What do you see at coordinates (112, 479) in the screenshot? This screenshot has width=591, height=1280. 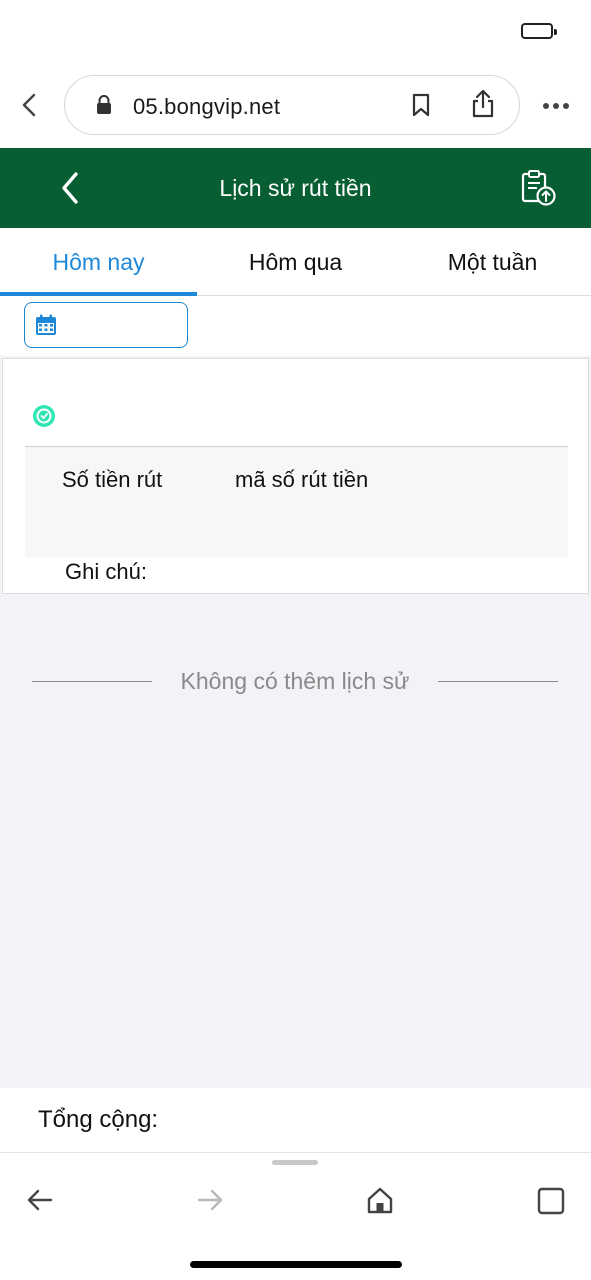 I see `amount-label: Số tiền rút` at bounding box center [112, 479].